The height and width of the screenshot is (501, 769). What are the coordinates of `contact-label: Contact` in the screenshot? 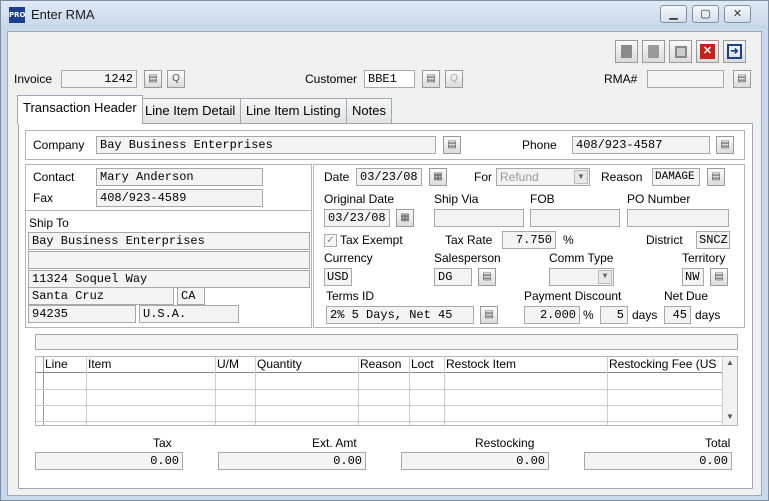 It's located at (54, 177).